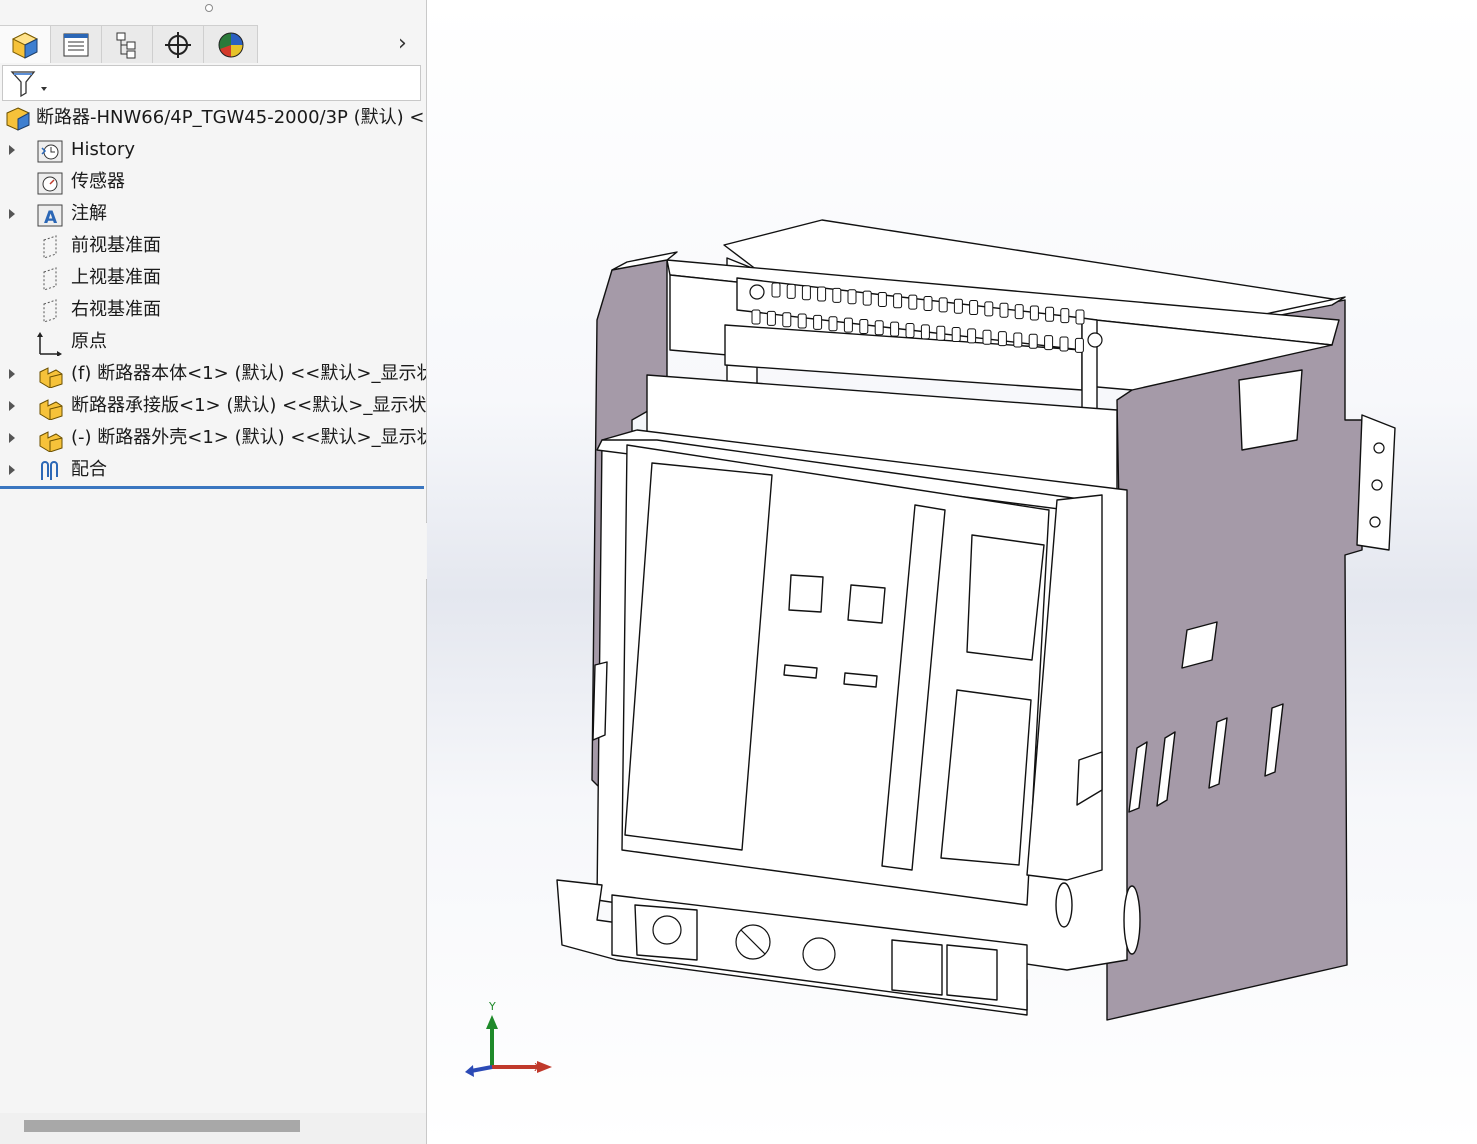 The height and width of the screenshot is (1144, 1477). I want to click on tab-configuration-manager, so click(127, 44).